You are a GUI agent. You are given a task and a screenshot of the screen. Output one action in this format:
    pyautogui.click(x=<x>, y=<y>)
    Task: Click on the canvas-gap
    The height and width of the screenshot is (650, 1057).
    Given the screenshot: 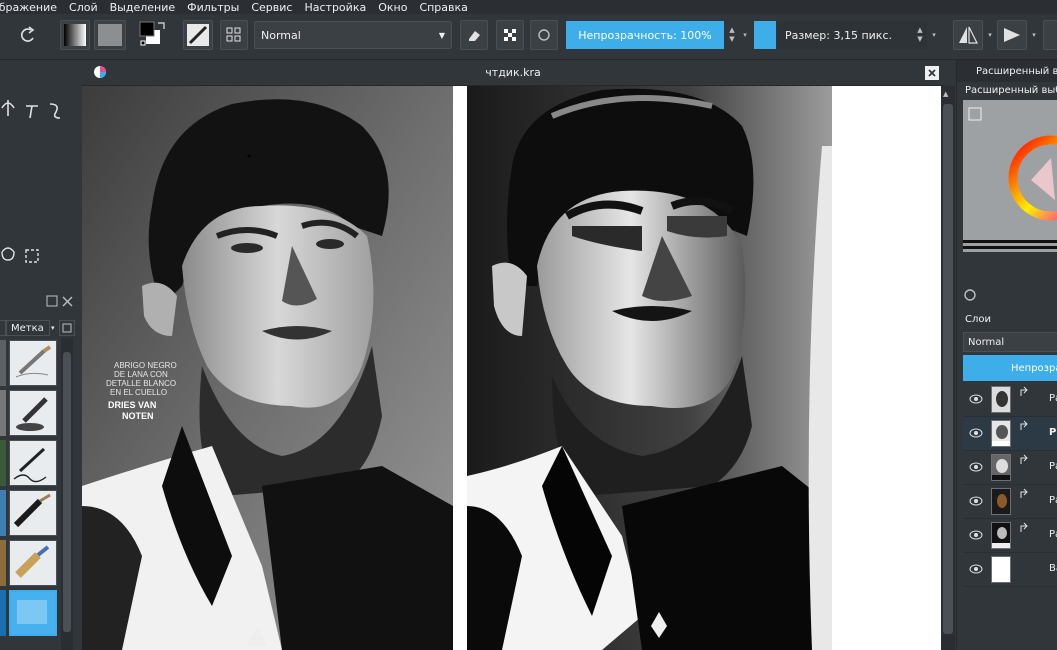 What is the action you would take?
    pyautogui.click(x=460, y=368)
    